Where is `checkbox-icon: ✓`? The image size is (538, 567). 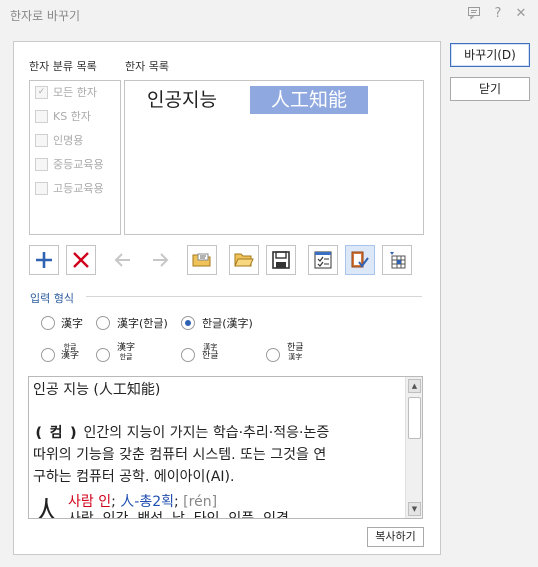
checkbox-icon: ✓ is located at coordinates (41, 92).